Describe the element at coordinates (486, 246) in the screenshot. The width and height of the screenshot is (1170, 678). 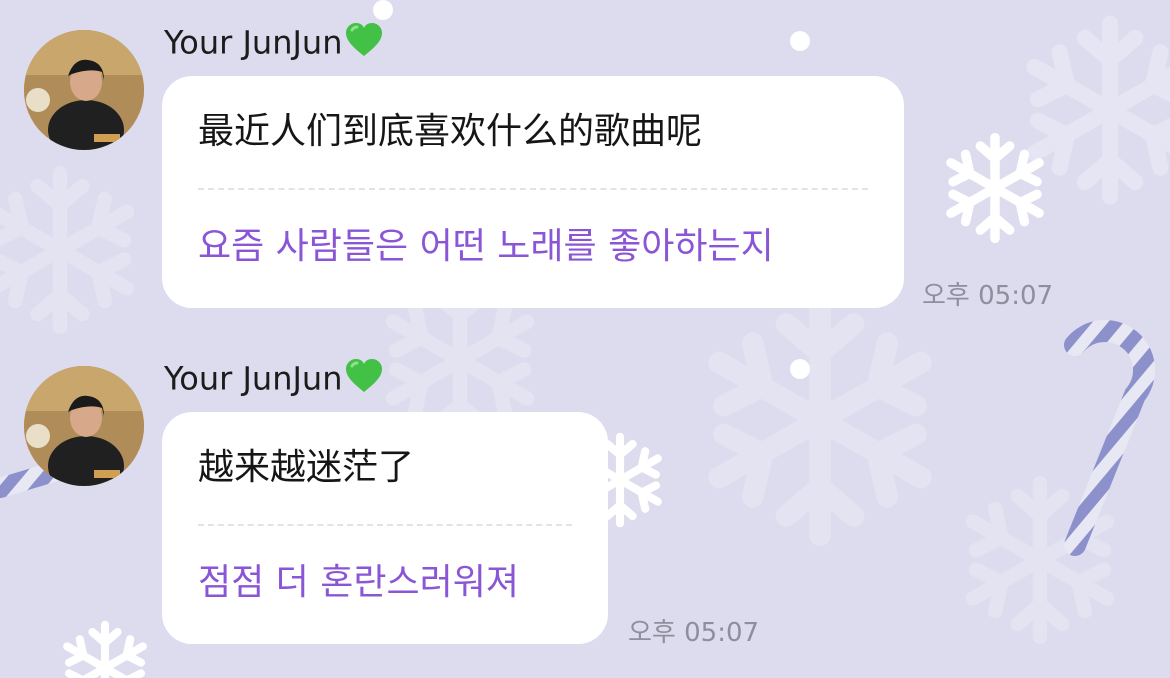
I see `message-text-korean: 요즘 사람들은 어떤 노래를 좋아하는지` at that location.